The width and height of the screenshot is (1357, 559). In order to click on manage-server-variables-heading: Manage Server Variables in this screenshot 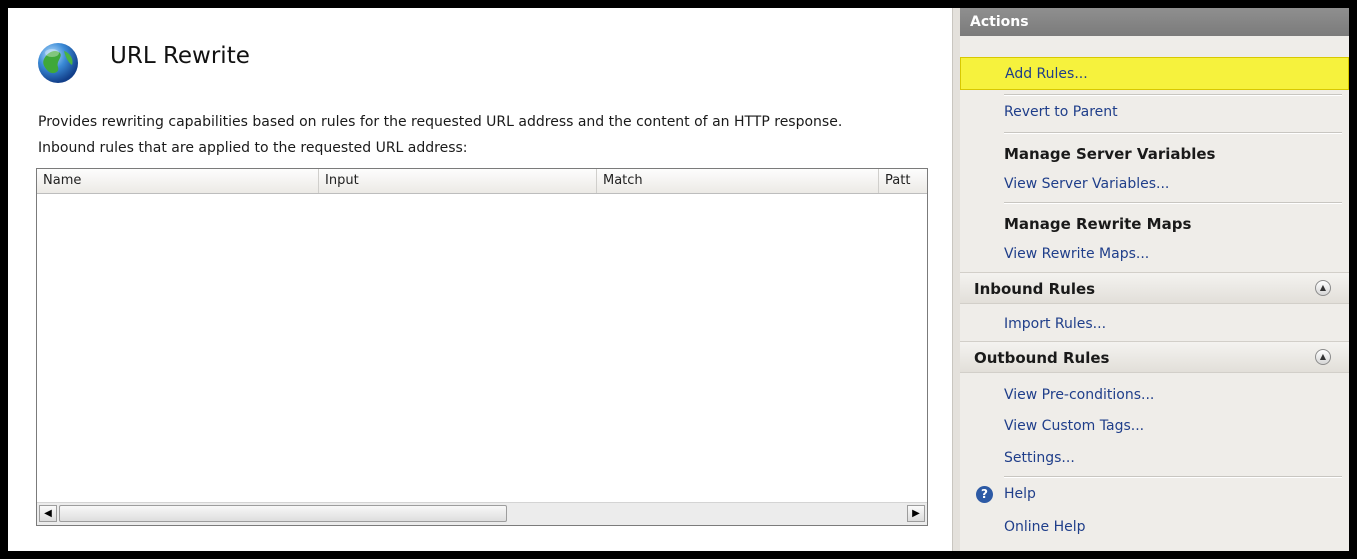, I will do `click(1110, 154)`.